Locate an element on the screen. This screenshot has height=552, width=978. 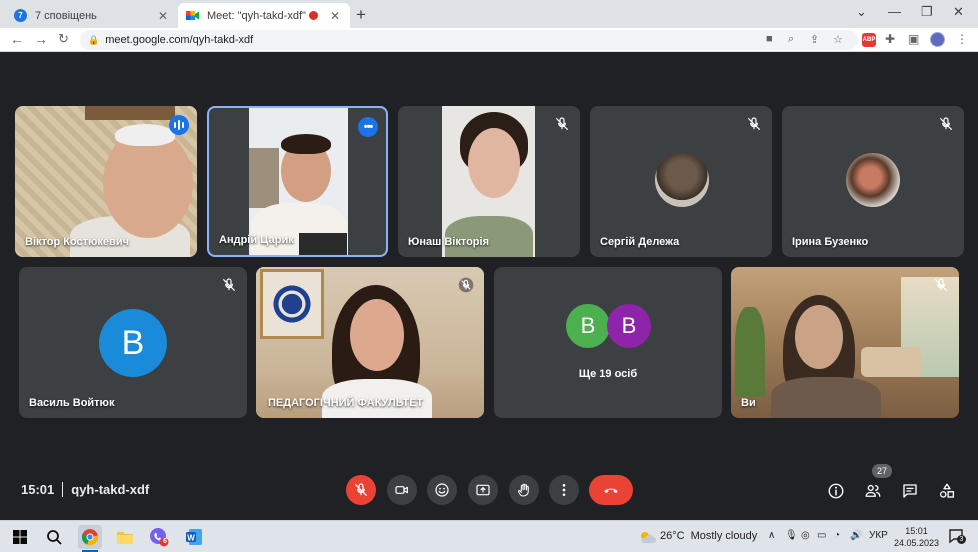
participant-name: Ірина Бузенко is located at coordinates (830, 242).